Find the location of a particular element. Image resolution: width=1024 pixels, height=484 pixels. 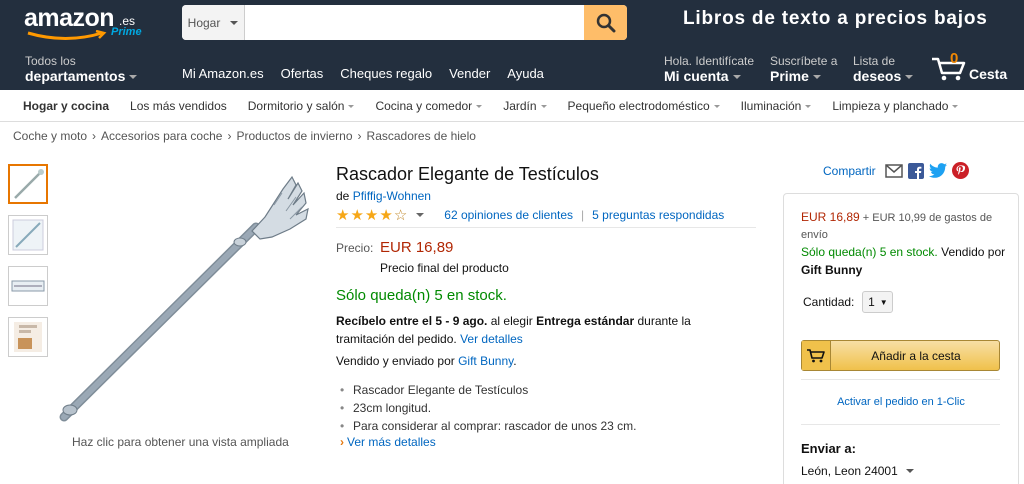

image-caption: Haz clic para obtener una vista ampliada is located at coordinates (180, 442).